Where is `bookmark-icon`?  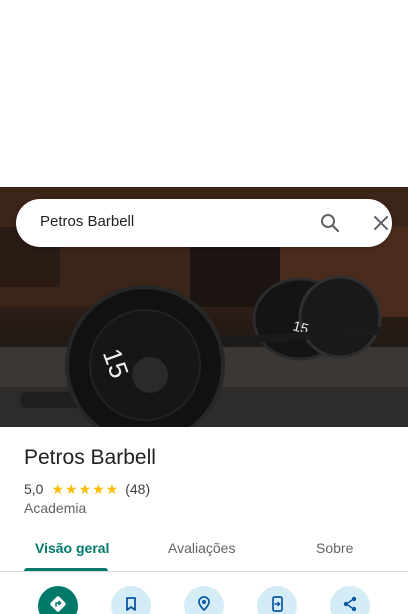
bookmark-icon is located at coordinates (131, 604).